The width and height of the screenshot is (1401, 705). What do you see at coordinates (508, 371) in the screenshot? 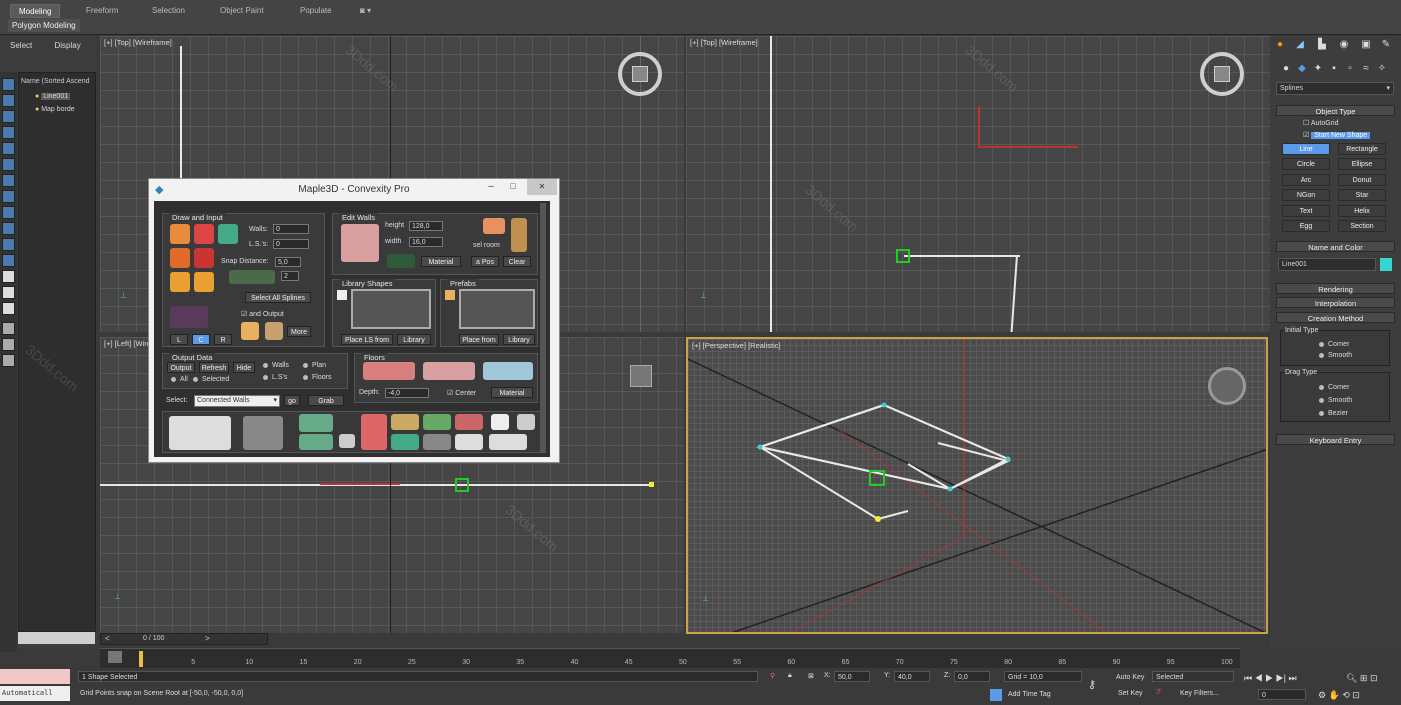
I see `floor-type-3-icon` at bounding box center [508, 371].